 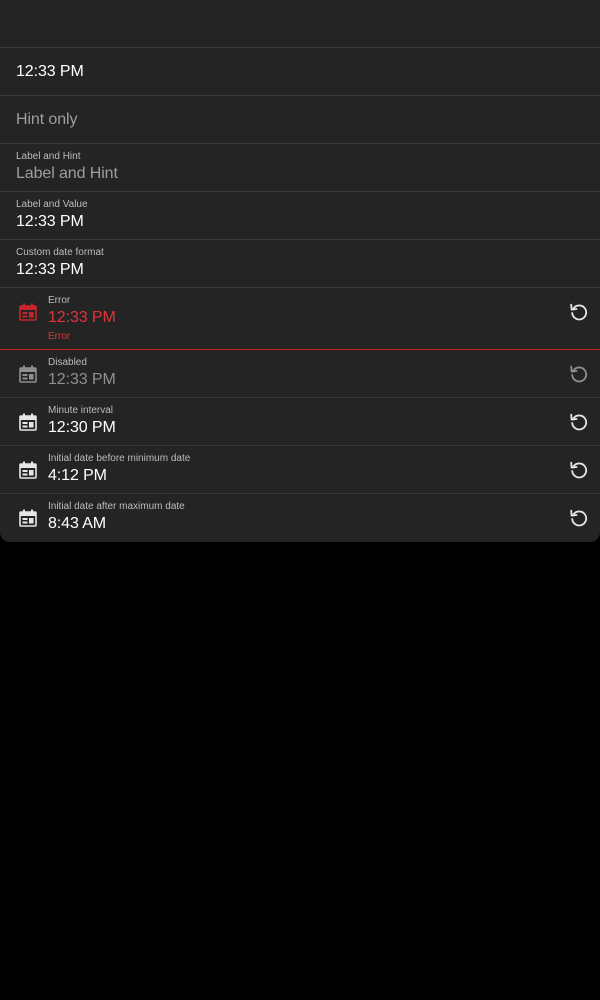 I want to click on time-field-custom-format: Custom date format 12:33 PM, so click(x=300, y=264).